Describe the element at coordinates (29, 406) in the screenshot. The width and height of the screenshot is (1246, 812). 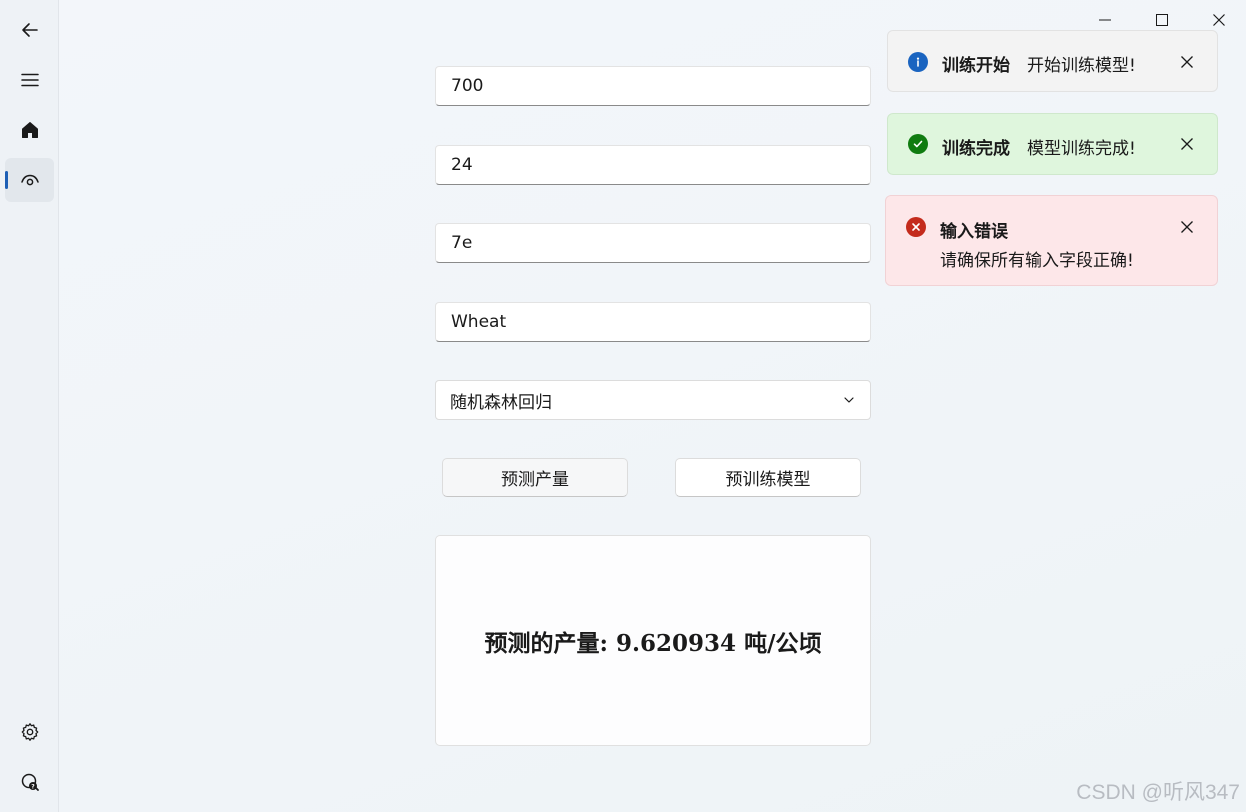
I see `navigation-sidebar: ?` at that location.